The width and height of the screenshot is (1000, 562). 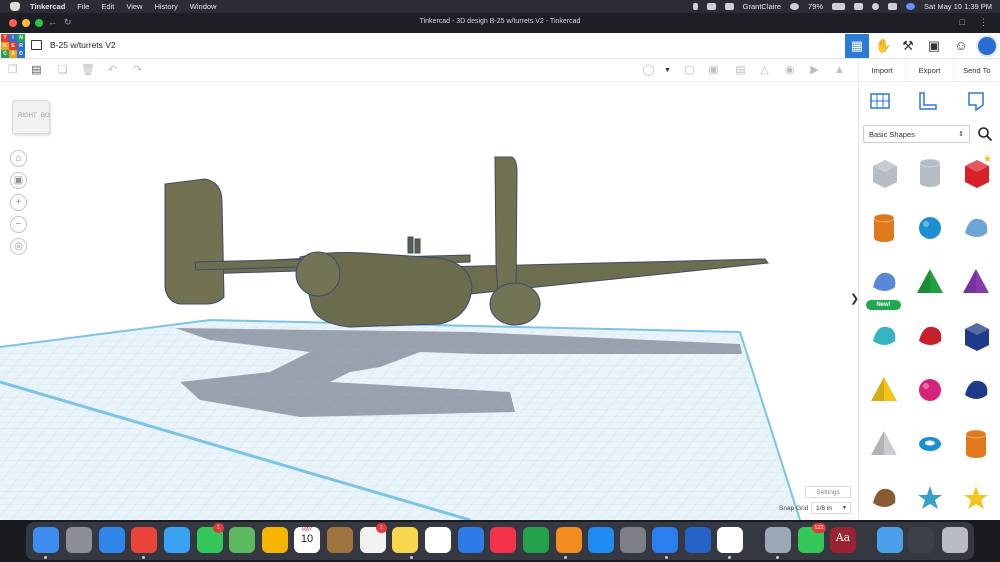 I want to click on shape-scribble, so click(x=976, y=228).